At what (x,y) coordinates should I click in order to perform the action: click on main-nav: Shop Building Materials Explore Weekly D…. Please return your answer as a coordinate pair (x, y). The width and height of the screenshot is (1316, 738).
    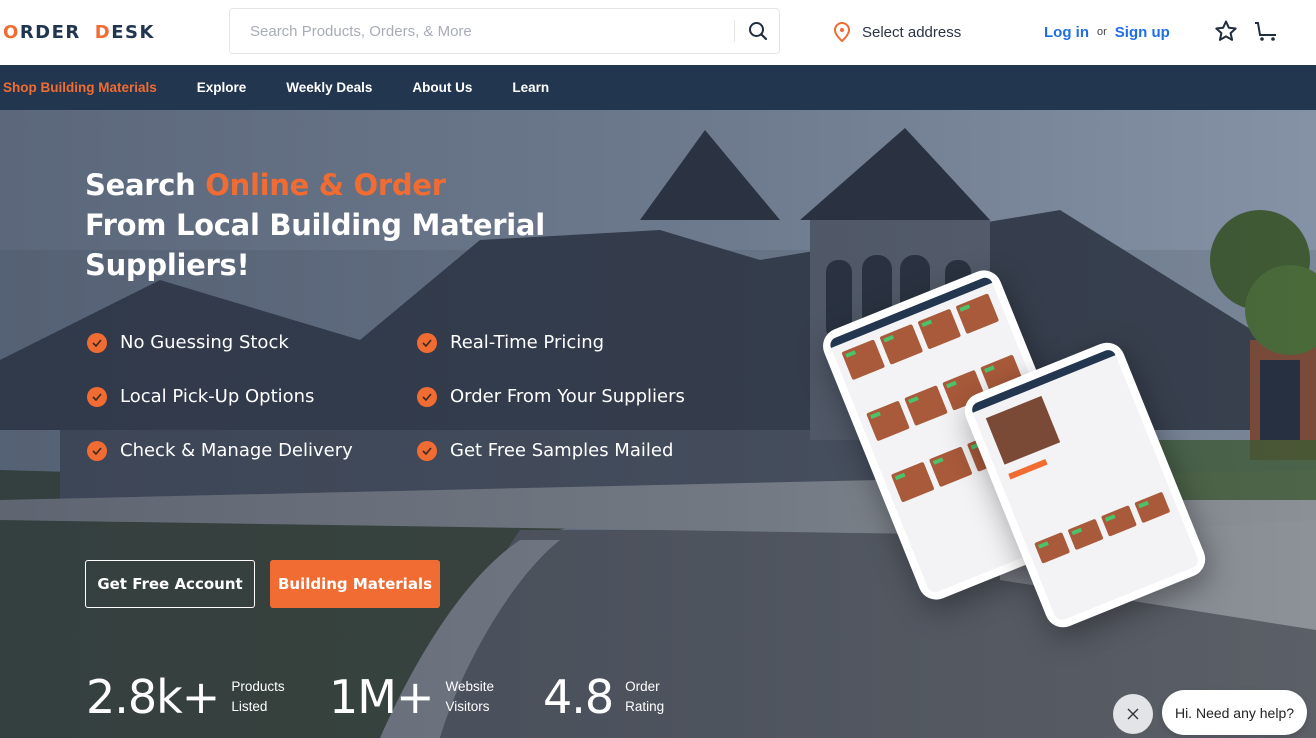
    Looking at the image, I should click on (658, 87).